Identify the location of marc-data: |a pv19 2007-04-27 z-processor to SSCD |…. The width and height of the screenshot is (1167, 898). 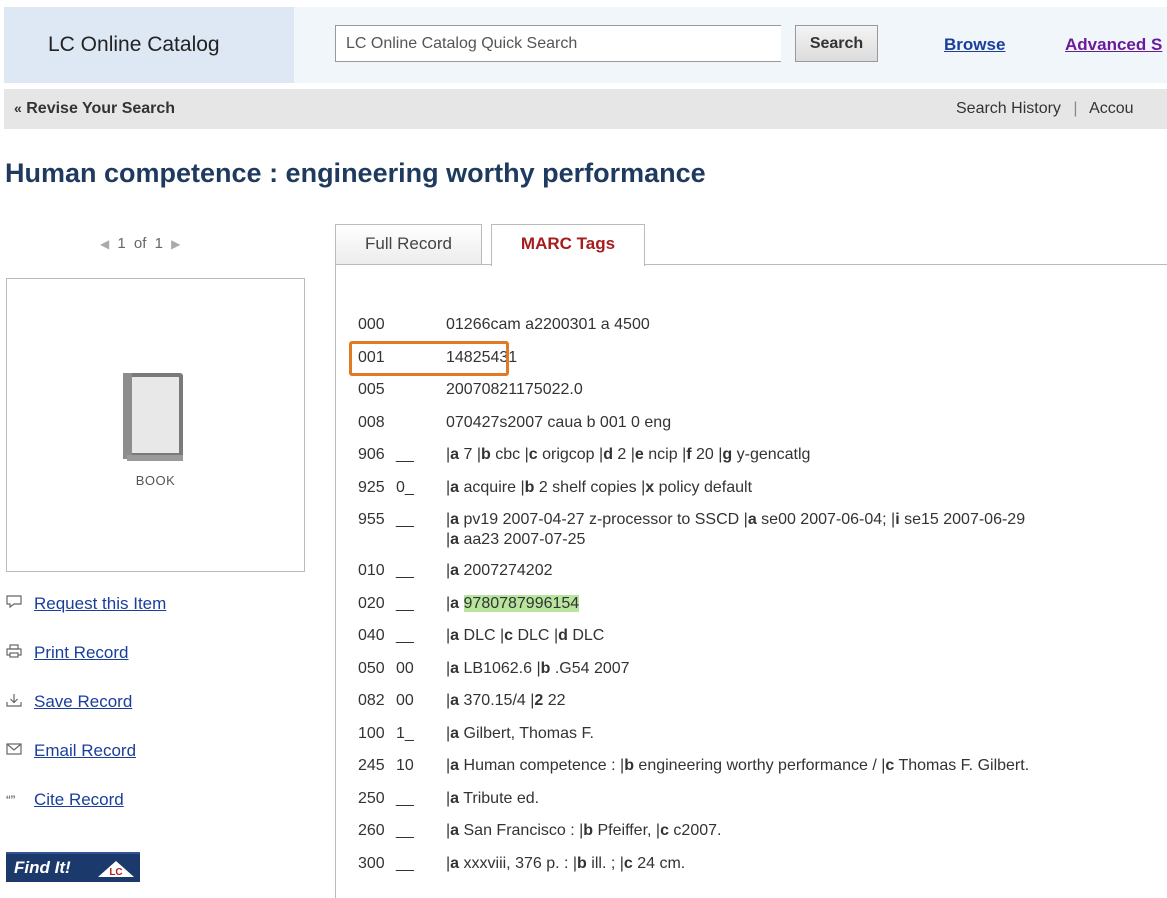
(804, 530).